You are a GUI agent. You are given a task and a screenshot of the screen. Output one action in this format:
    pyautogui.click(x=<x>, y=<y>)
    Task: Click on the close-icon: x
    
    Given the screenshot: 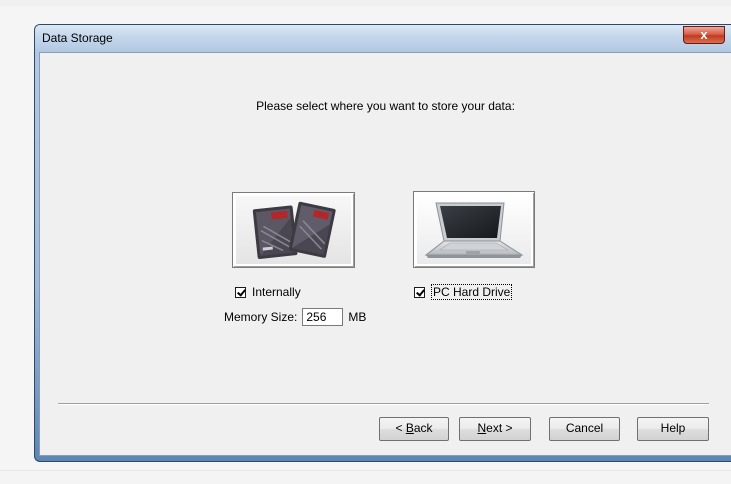 What is the action you would take?
    pyautogui.click(x=704, y=34)
    